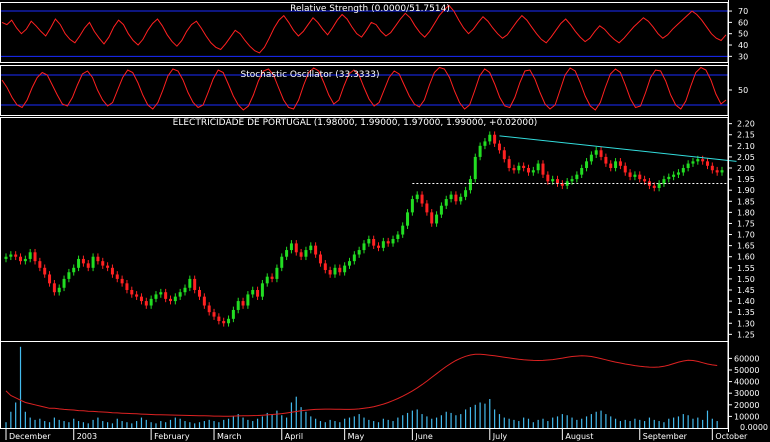  What do you see at coordinates (294, 436) in the screenshot?
I see `month-label: April` at bounding box center [294, 436].